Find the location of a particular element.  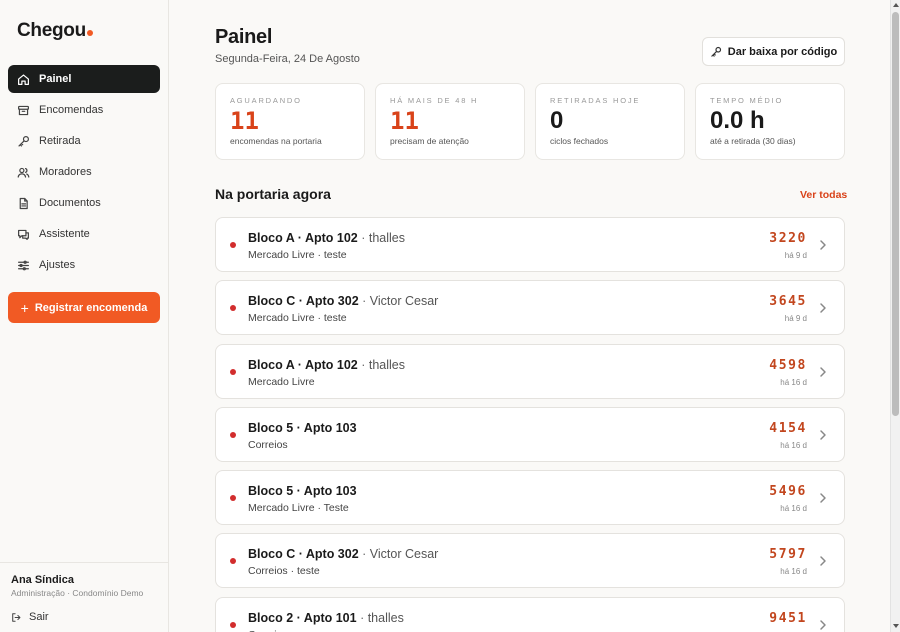

sidebar-item-painel: Painel is located at coordinates (84, 79).